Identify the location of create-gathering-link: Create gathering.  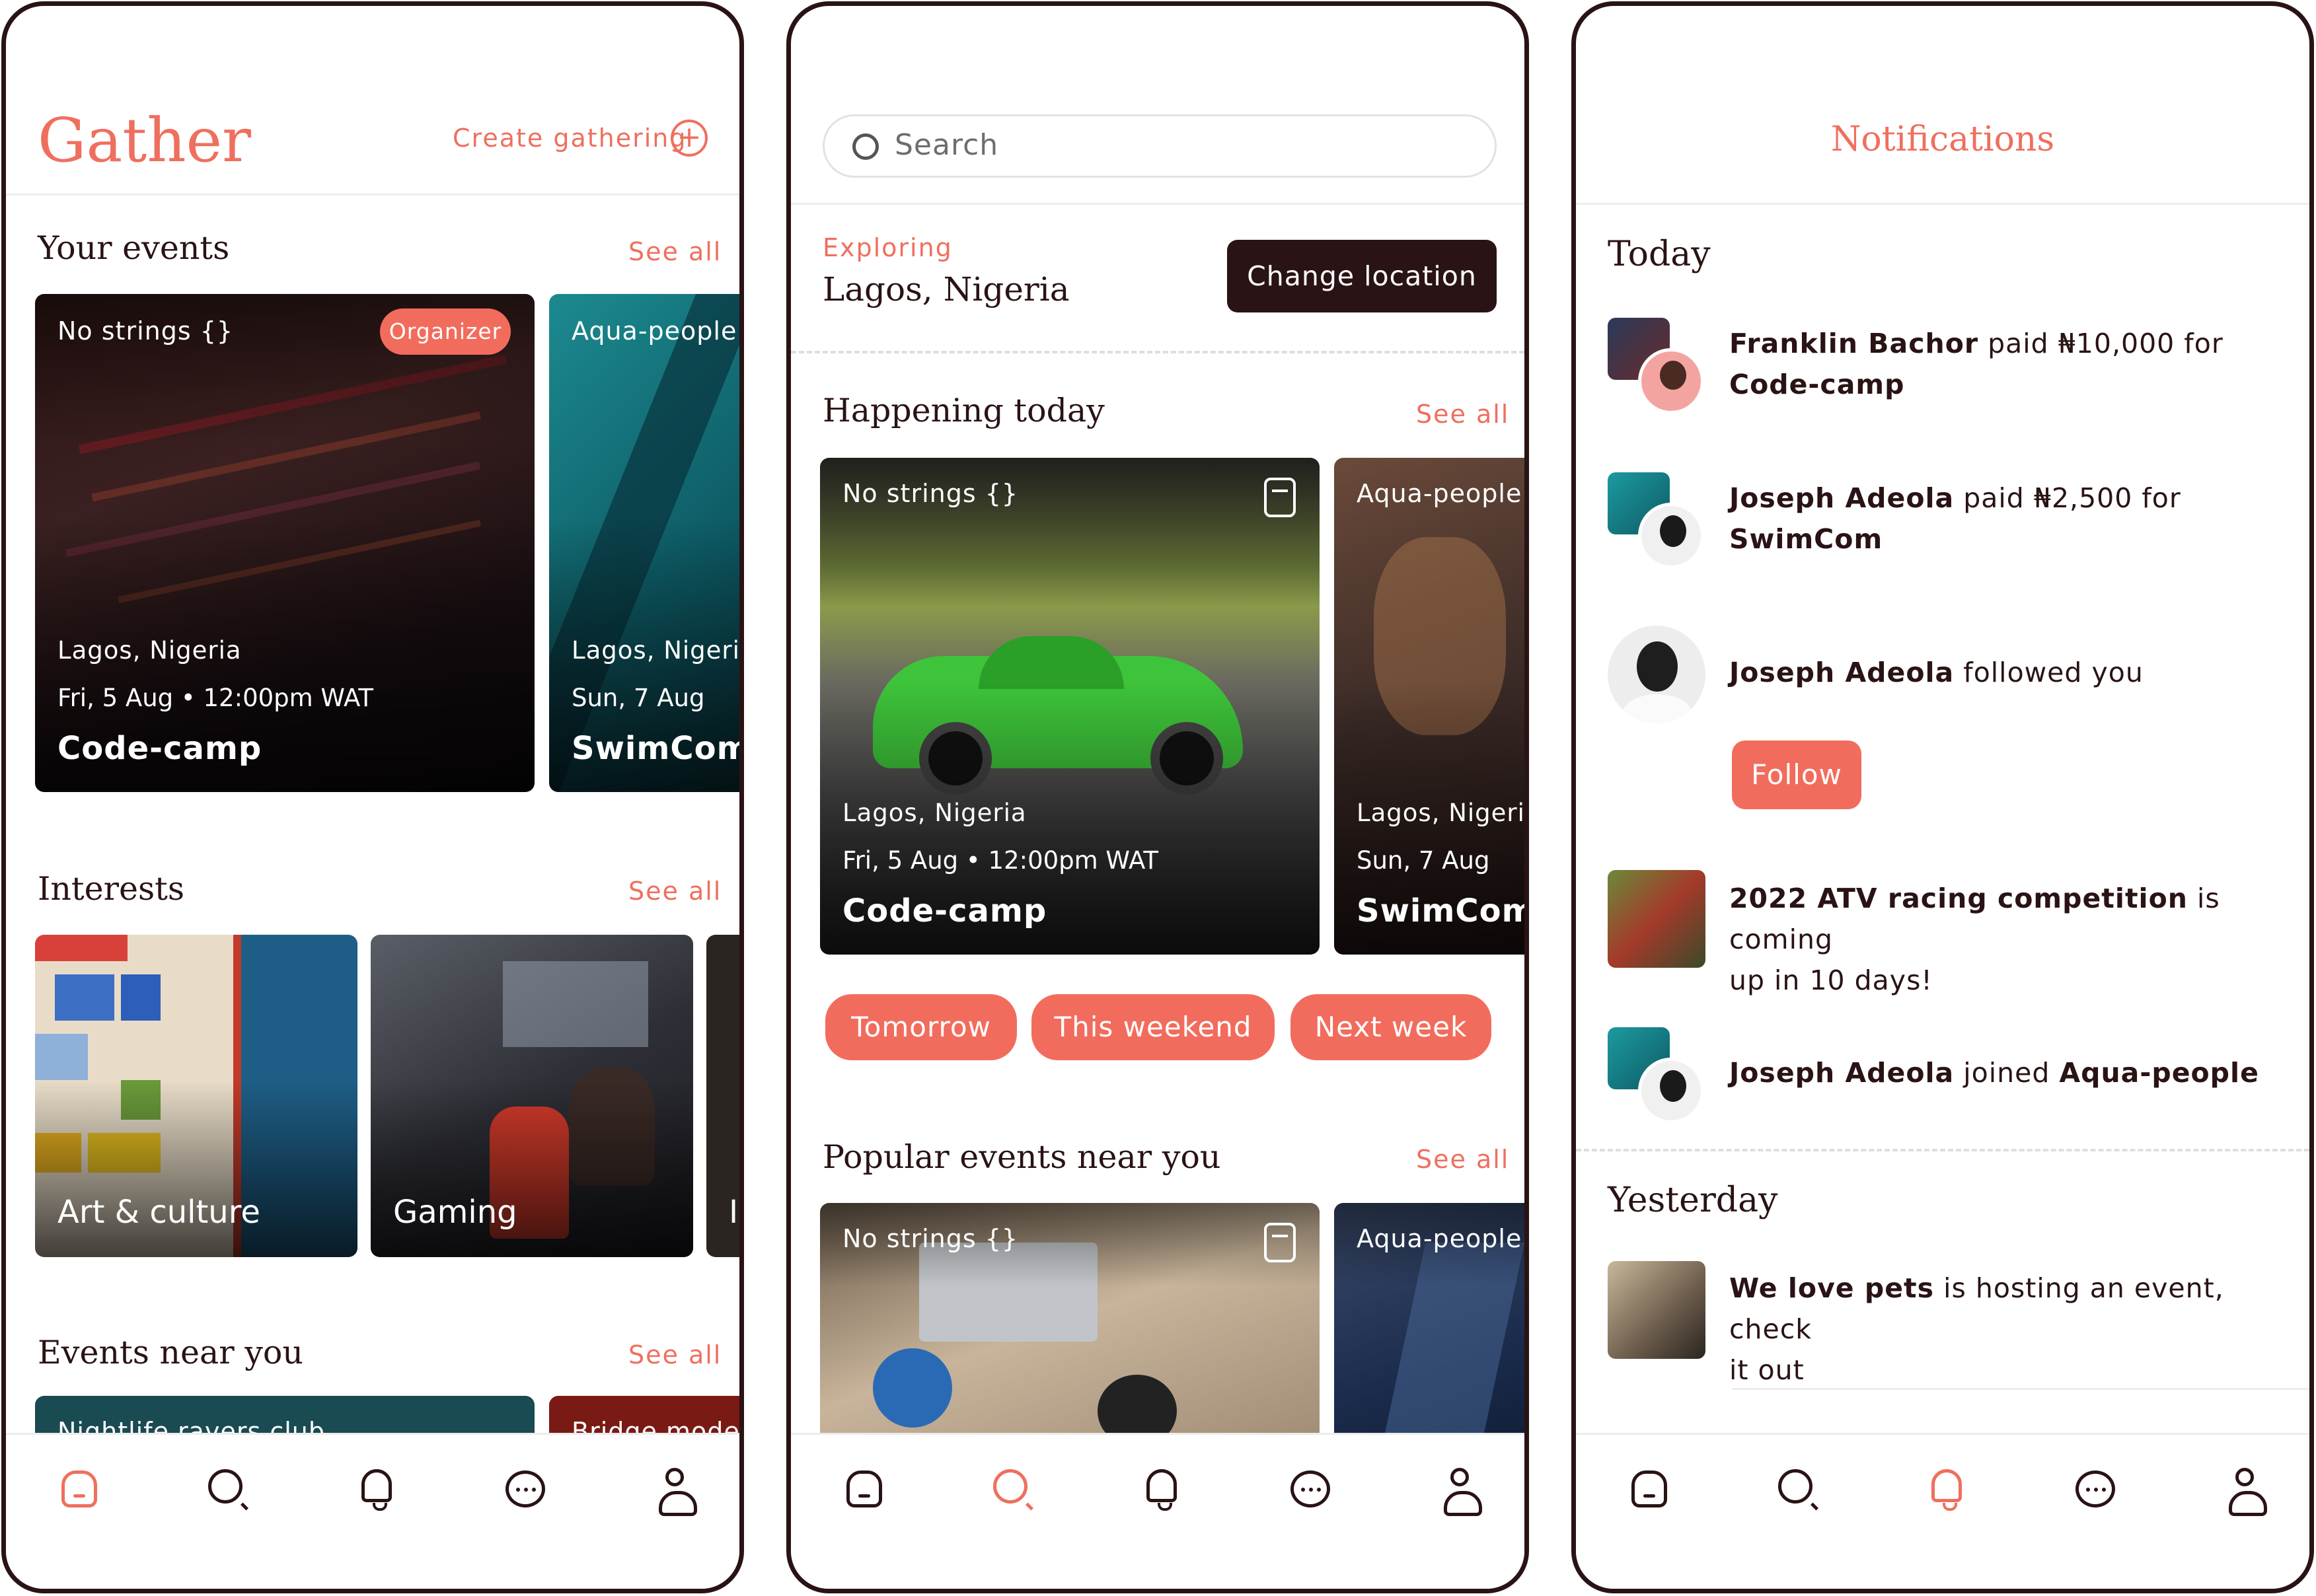
(570, 138).